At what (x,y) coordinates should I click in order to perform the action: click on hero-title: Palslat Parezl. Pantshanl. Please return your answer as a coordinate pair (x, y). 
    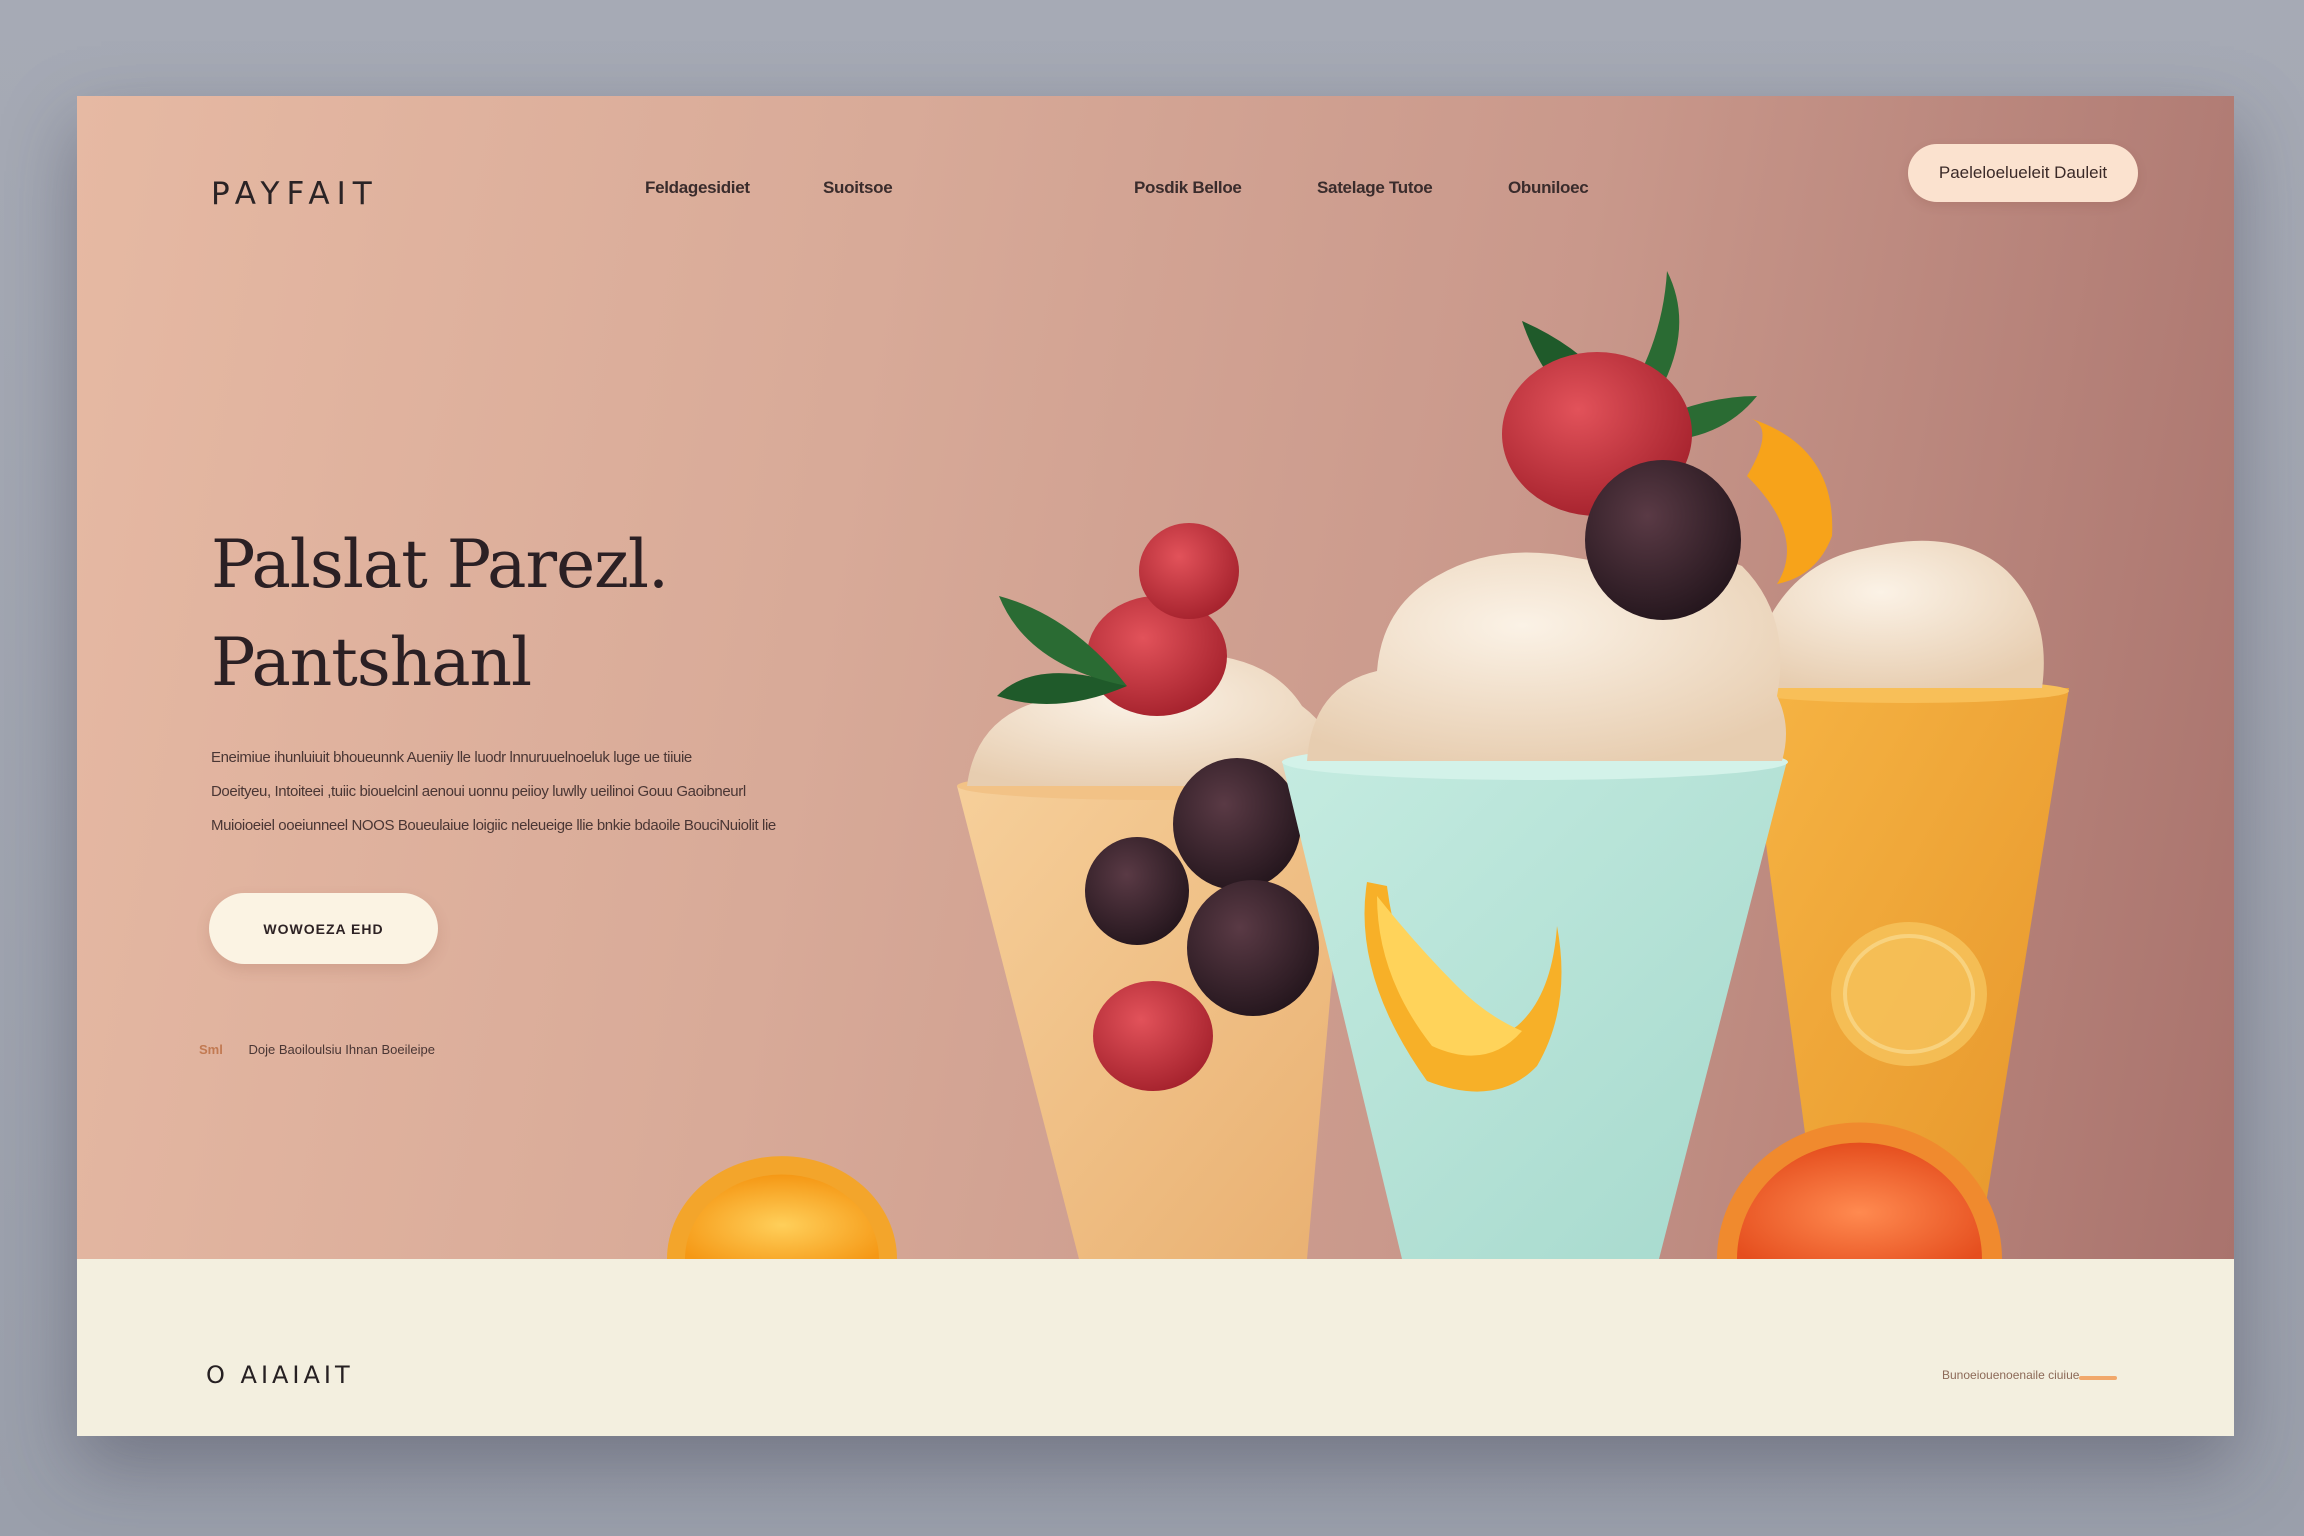
    Looking at the image, I should click on (440, 614).